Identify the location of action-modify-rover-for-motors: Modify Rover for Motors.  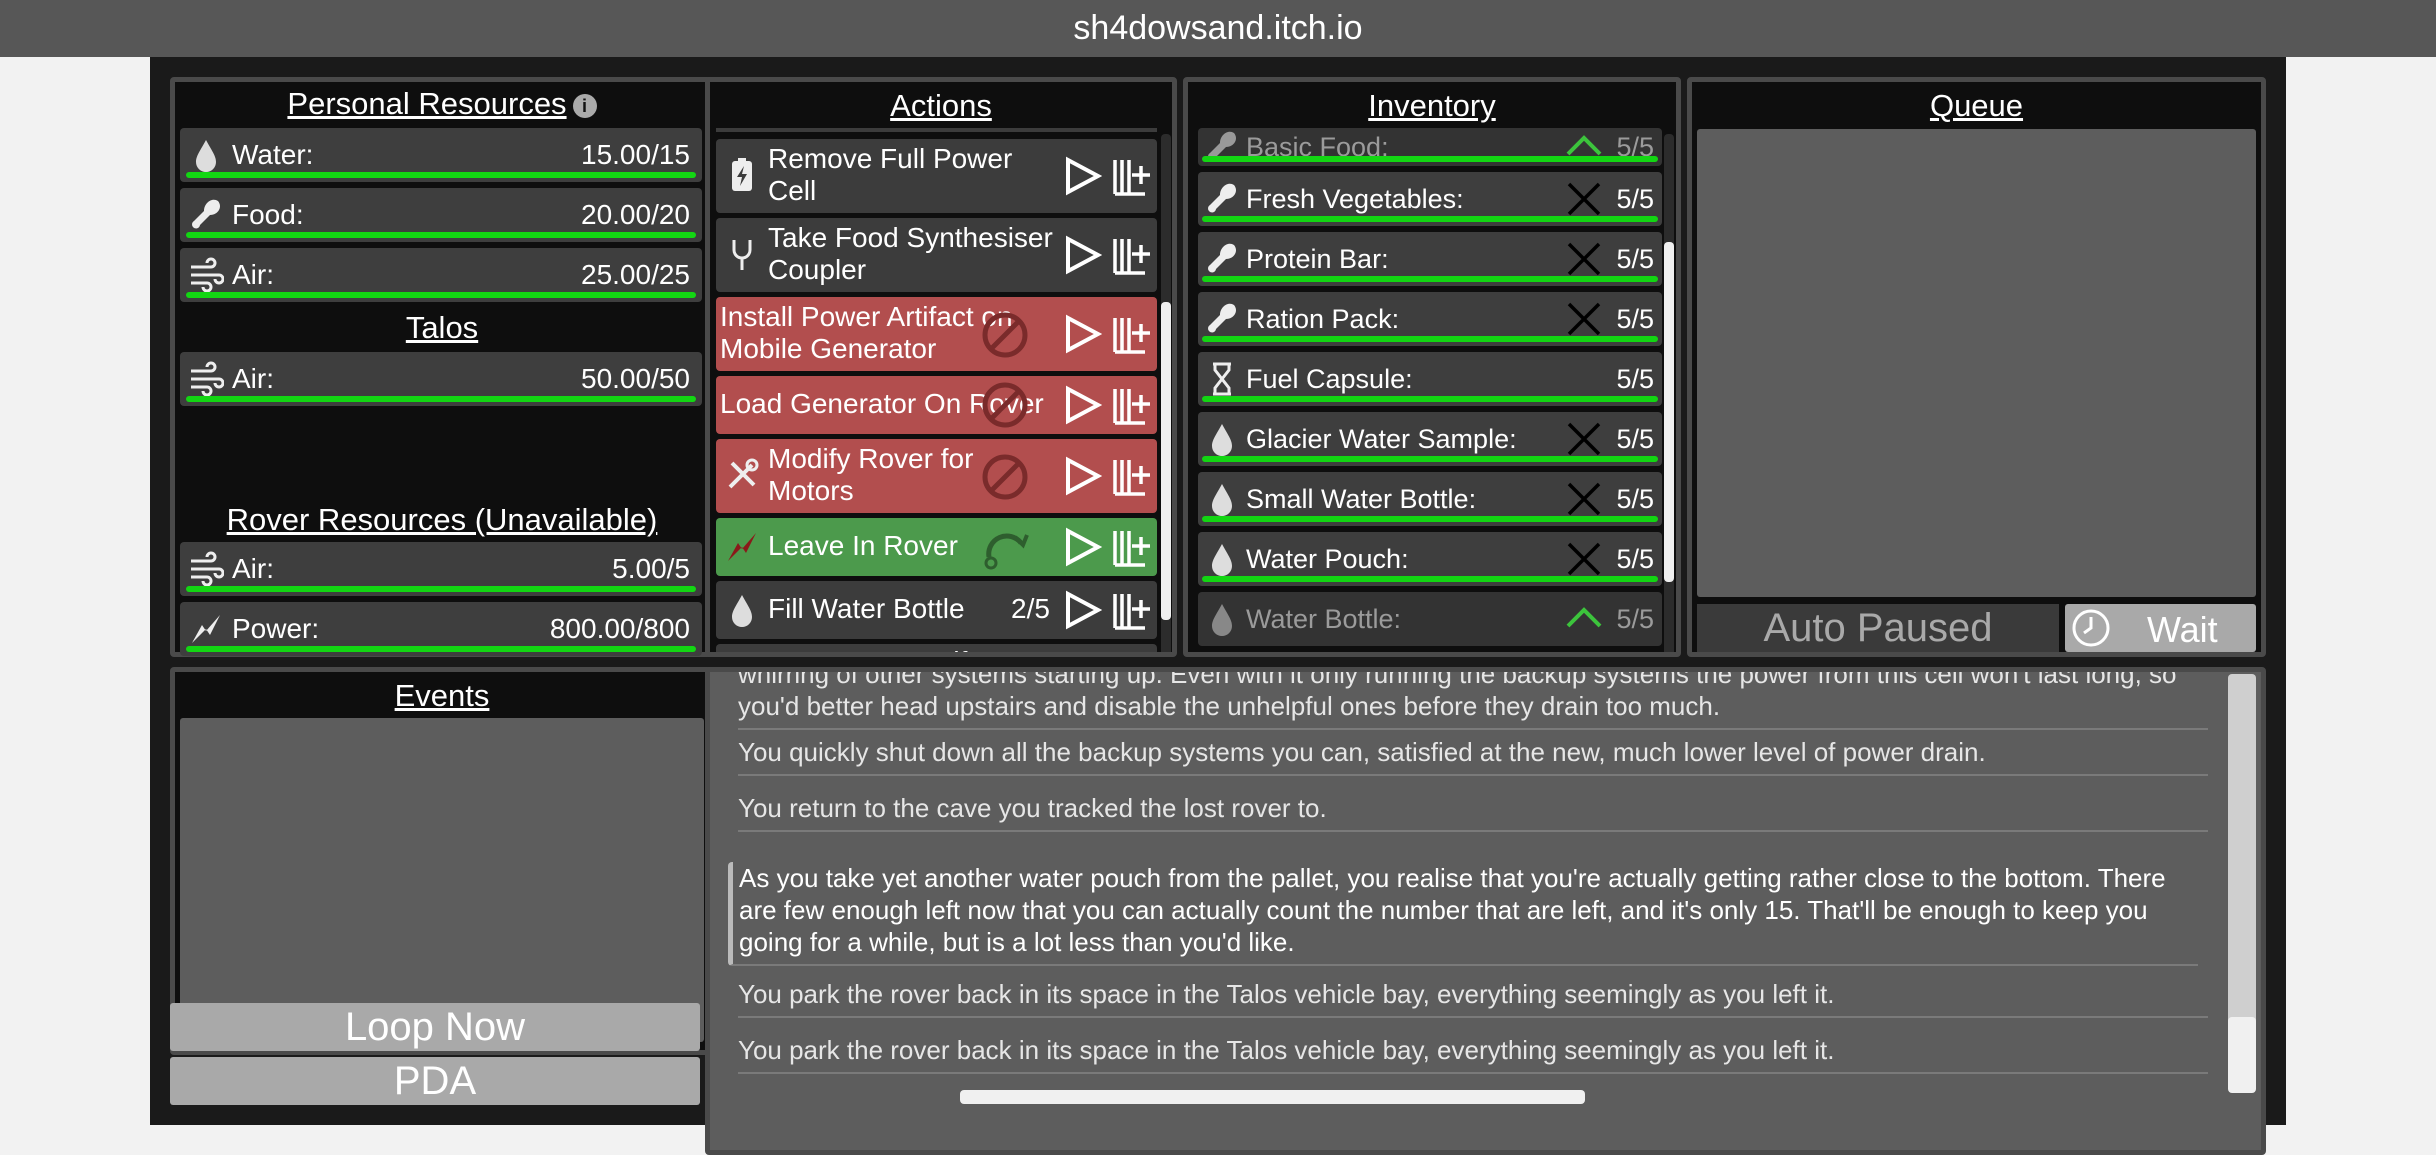
(936, 476).